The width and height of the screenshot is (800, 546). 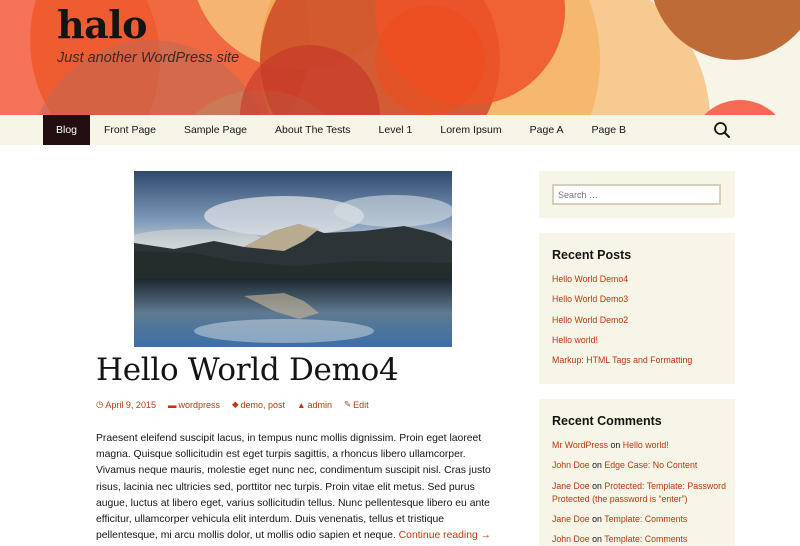 I want to click on pencil-icon: ✎, so click(x=348, y=404).